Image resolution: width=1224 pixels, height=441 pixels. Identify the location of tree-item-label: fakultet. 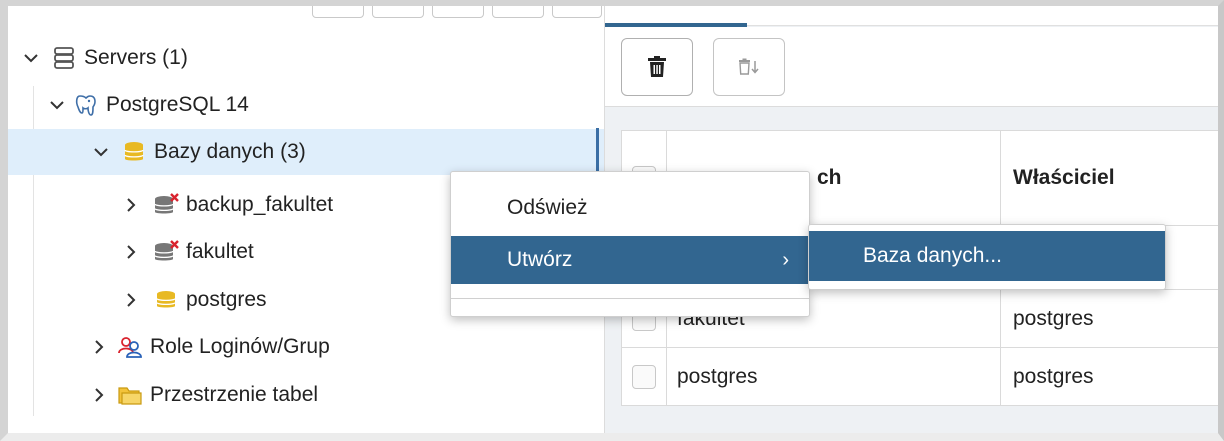
(220, 251).